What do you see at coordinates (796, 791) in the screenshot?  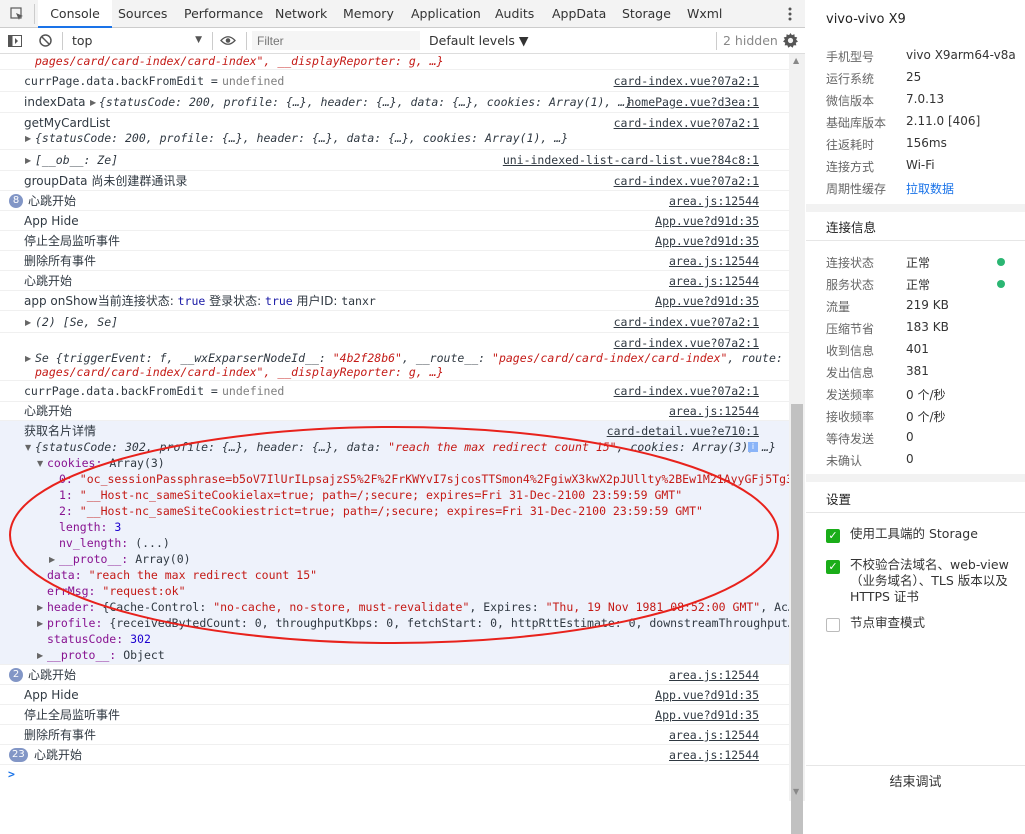 I see `scroll-down-icon: ▼` at bounding box center [796, 791].